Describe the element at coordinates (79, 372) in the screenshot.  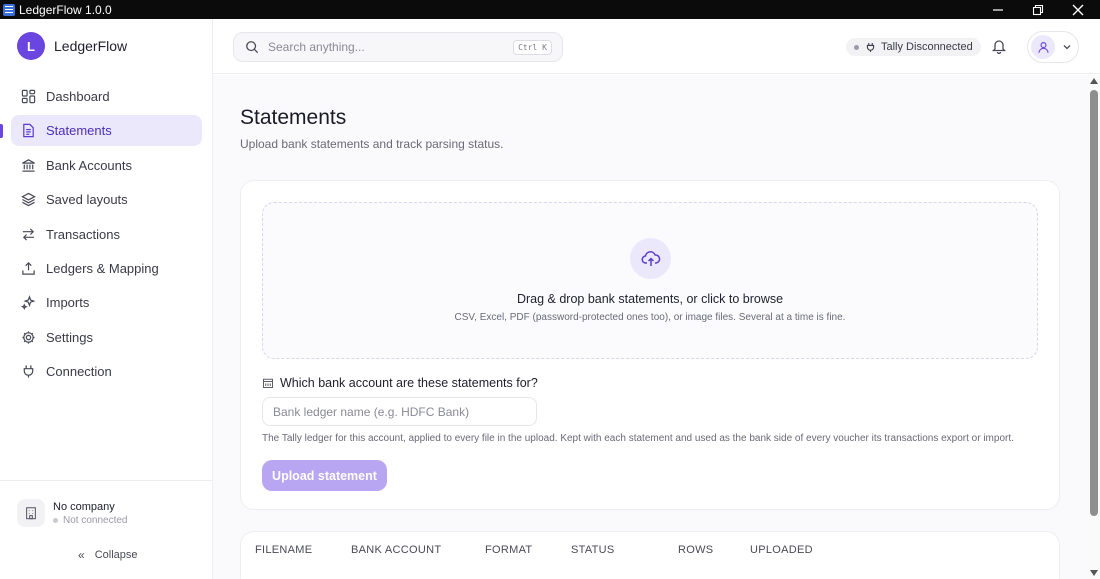
I see `sidebar-item-label: Connection` at that location.